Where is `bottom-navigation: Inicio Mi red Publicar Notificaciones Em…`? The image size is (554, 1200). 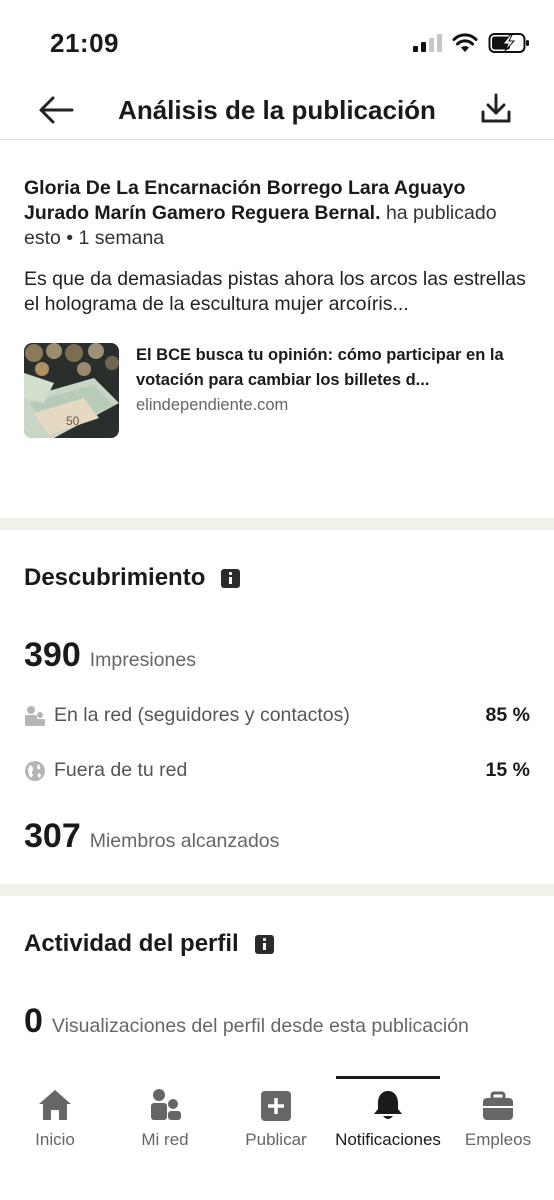
bottom-navigation: Inicio Mi red Publicar Notificaciones Em… is located at coordinates (277, 1138).